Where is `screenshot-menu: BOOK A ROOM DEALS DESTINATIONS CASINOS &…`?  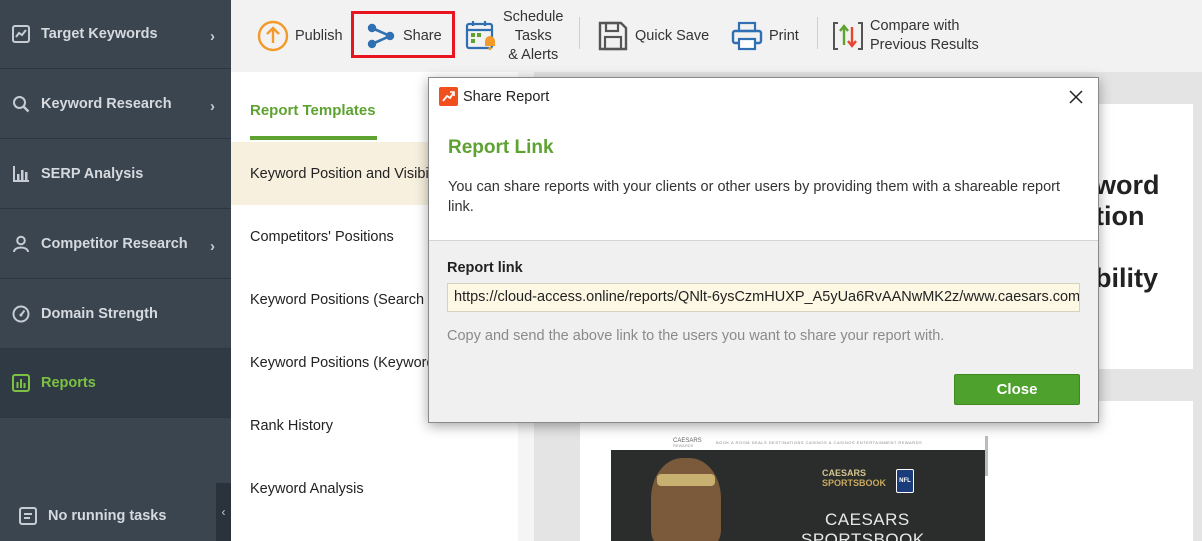
screenshot-menu: BOOK A ROOM DEALS DESTINATIONS CASINOS &… is located at coordinates (819, 442).